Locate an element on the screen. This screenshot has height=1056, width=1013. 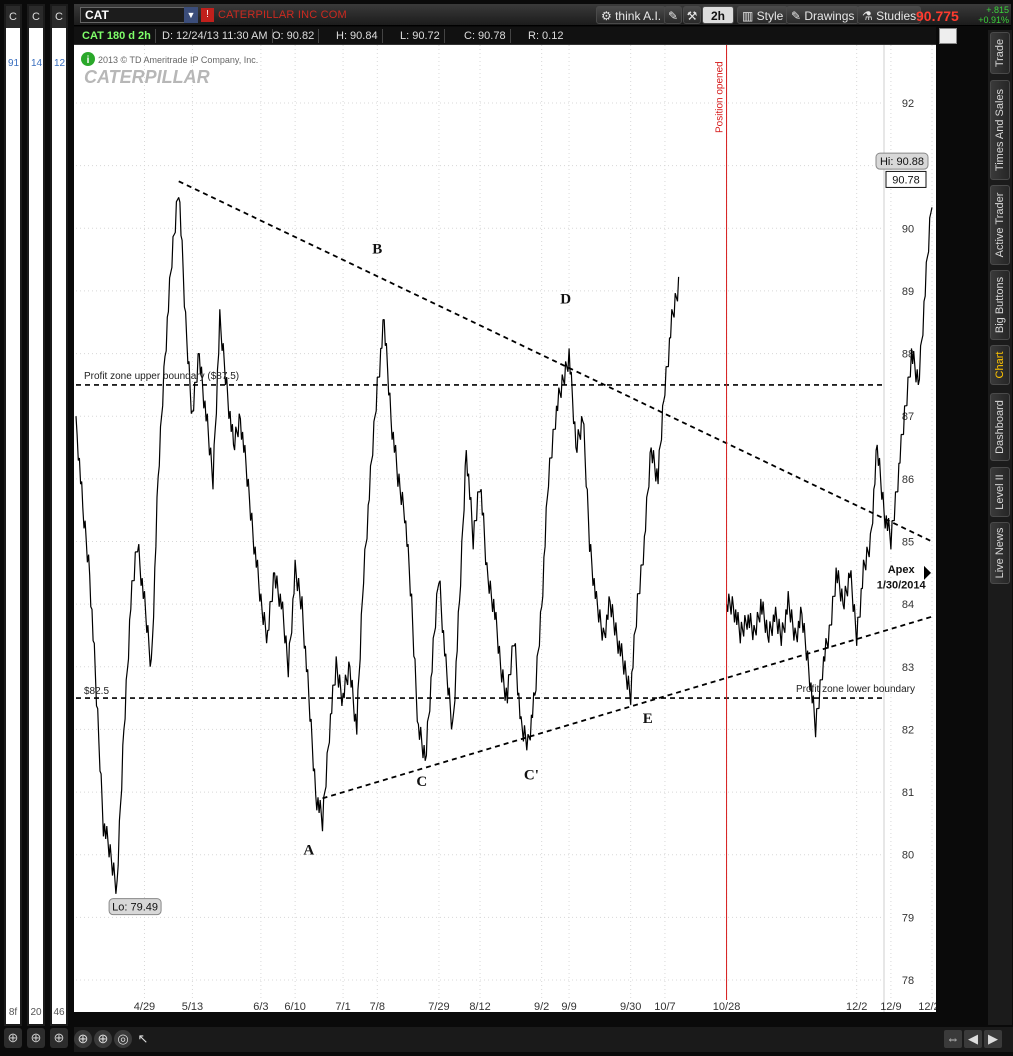
x-tick-label: 12/23 is located at coordinates (927, 1006).